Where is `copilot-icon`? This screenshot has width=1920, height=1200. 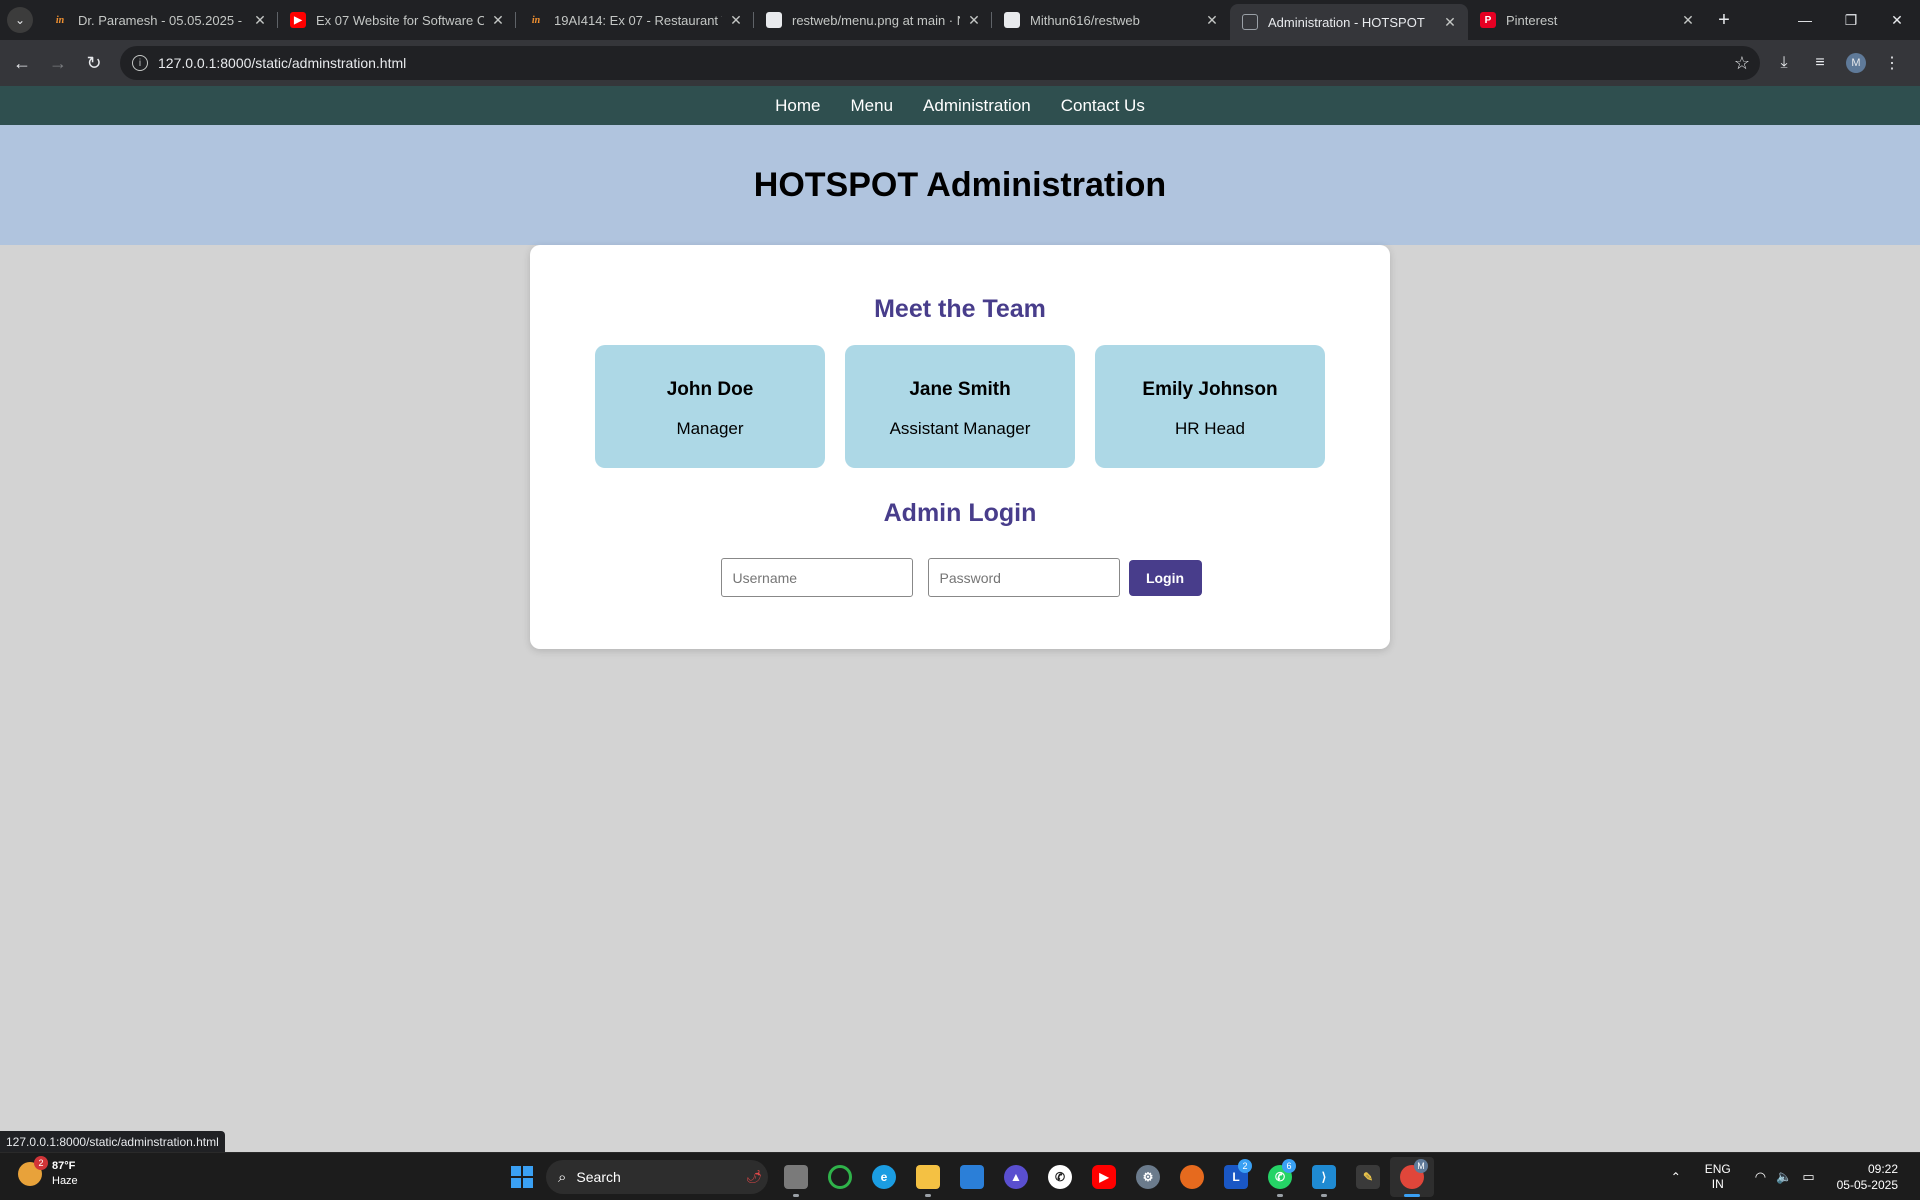
copilot-icon is located at coordinates (840, 1177).